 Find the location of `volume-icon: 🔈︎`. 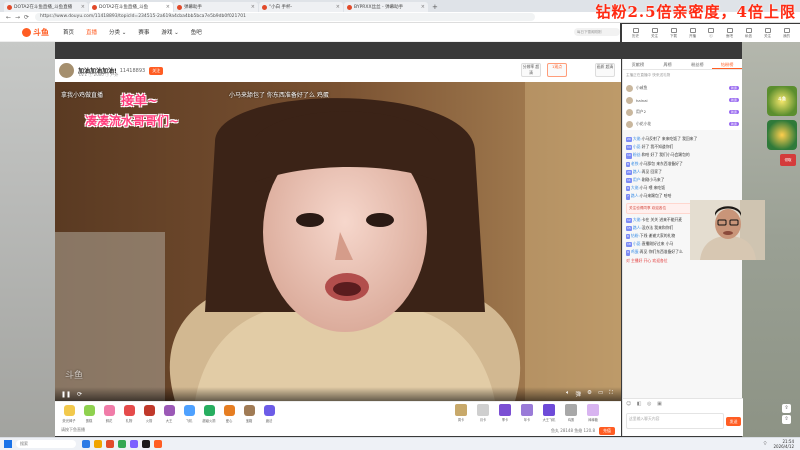

volume-icon: 🔈︎ is located at coordinates (567, 394).